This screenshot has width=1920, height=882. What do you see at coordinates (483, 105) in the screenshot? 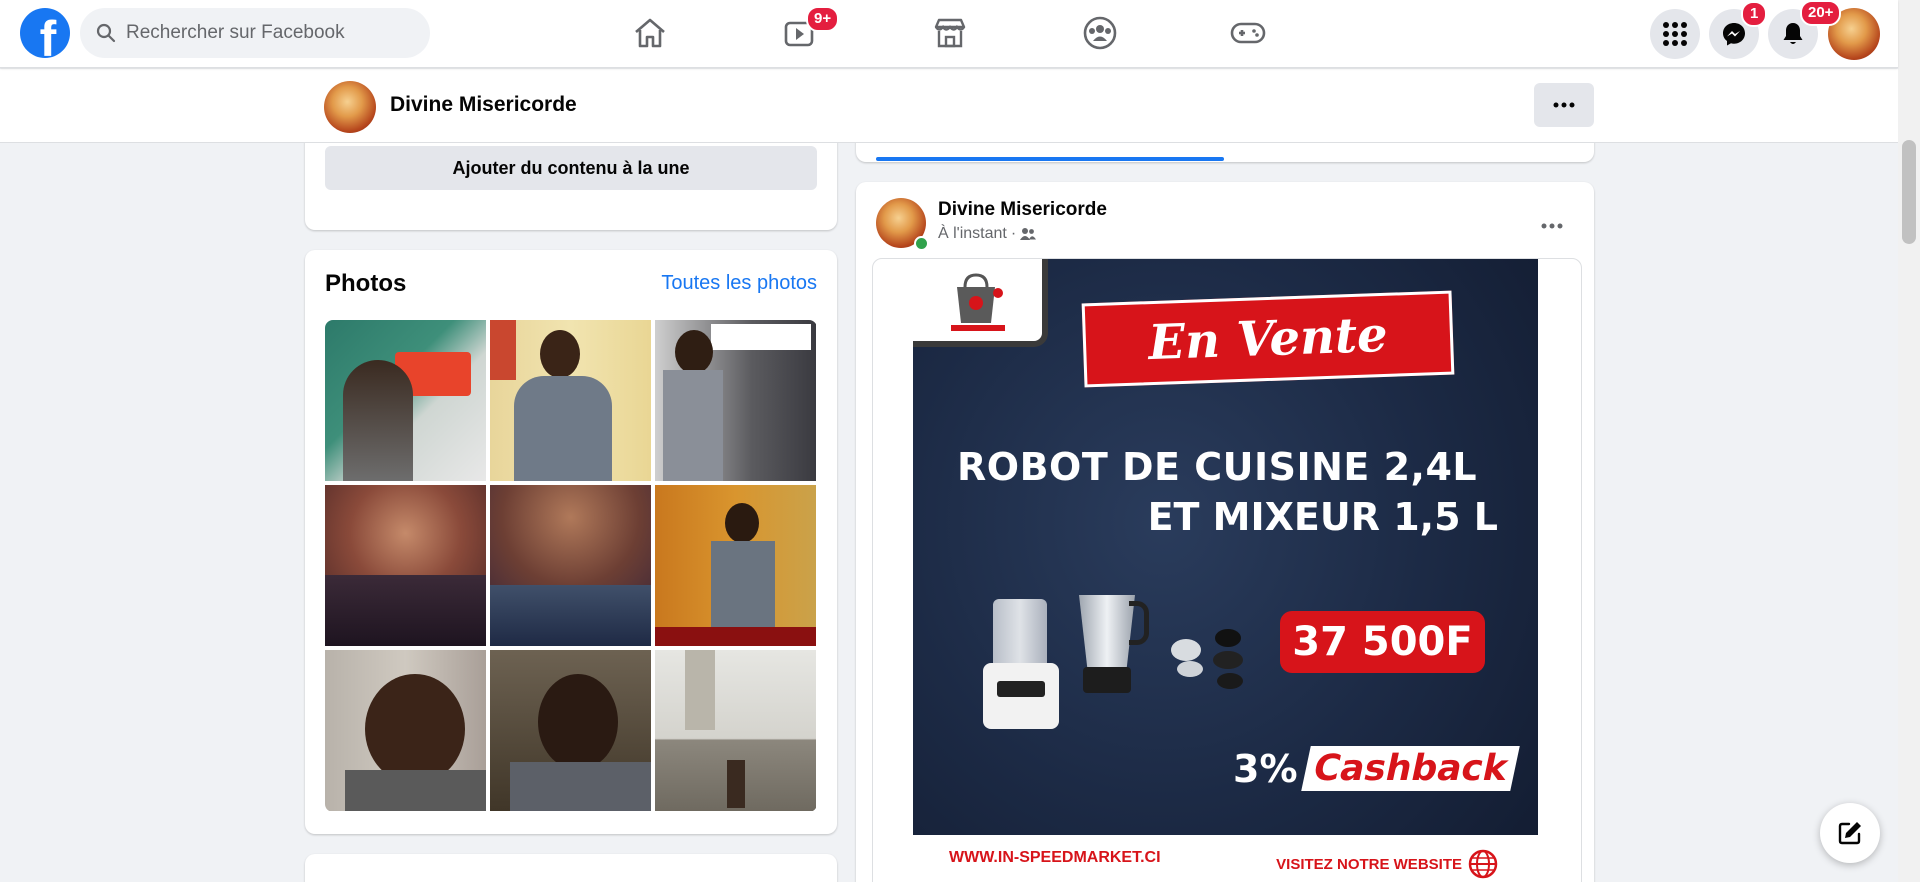
I see `profile-name: Divine Misericorde` at bounding box center [483, 105].